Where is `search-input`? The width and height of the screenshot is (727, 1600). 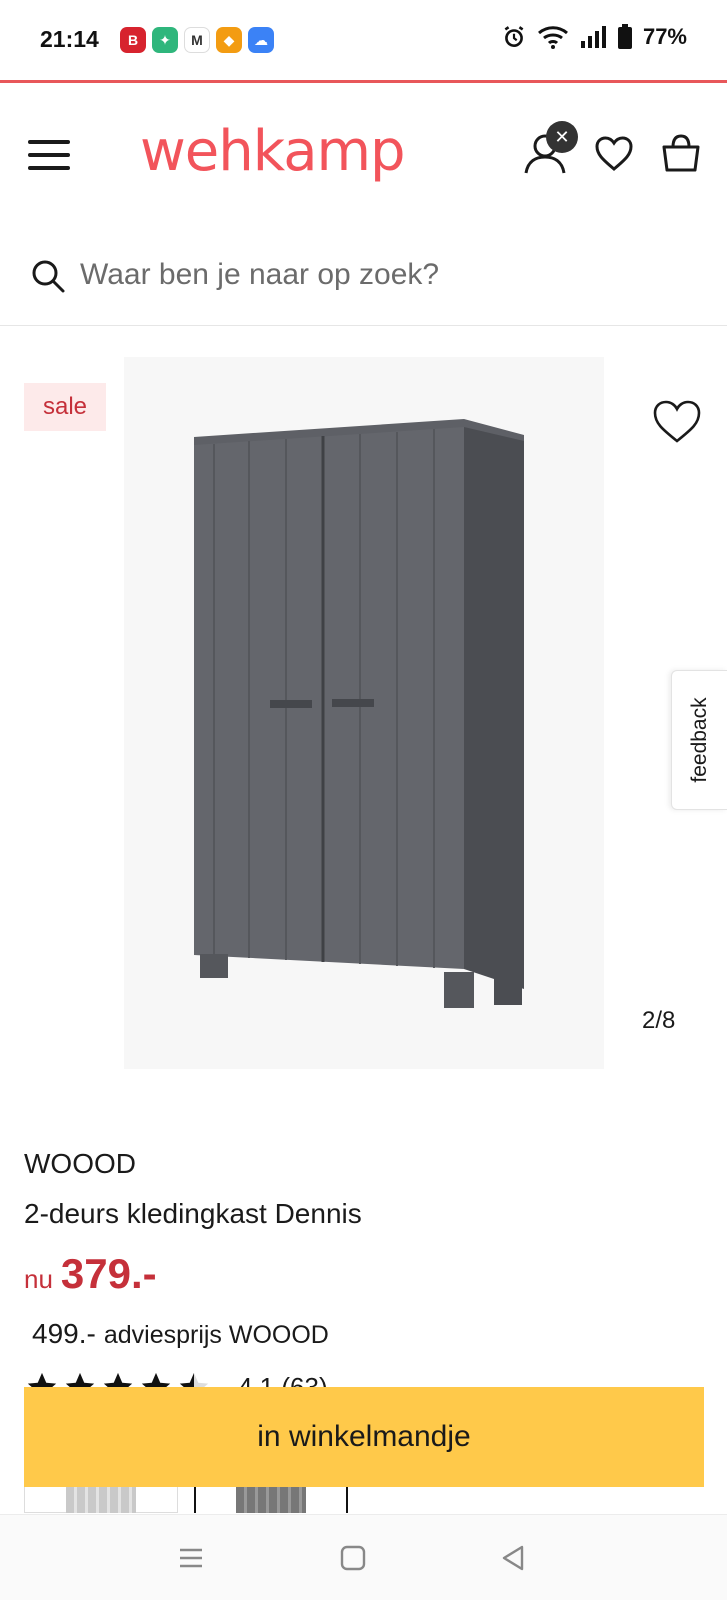
search-input is located at coordinates (380, 275).